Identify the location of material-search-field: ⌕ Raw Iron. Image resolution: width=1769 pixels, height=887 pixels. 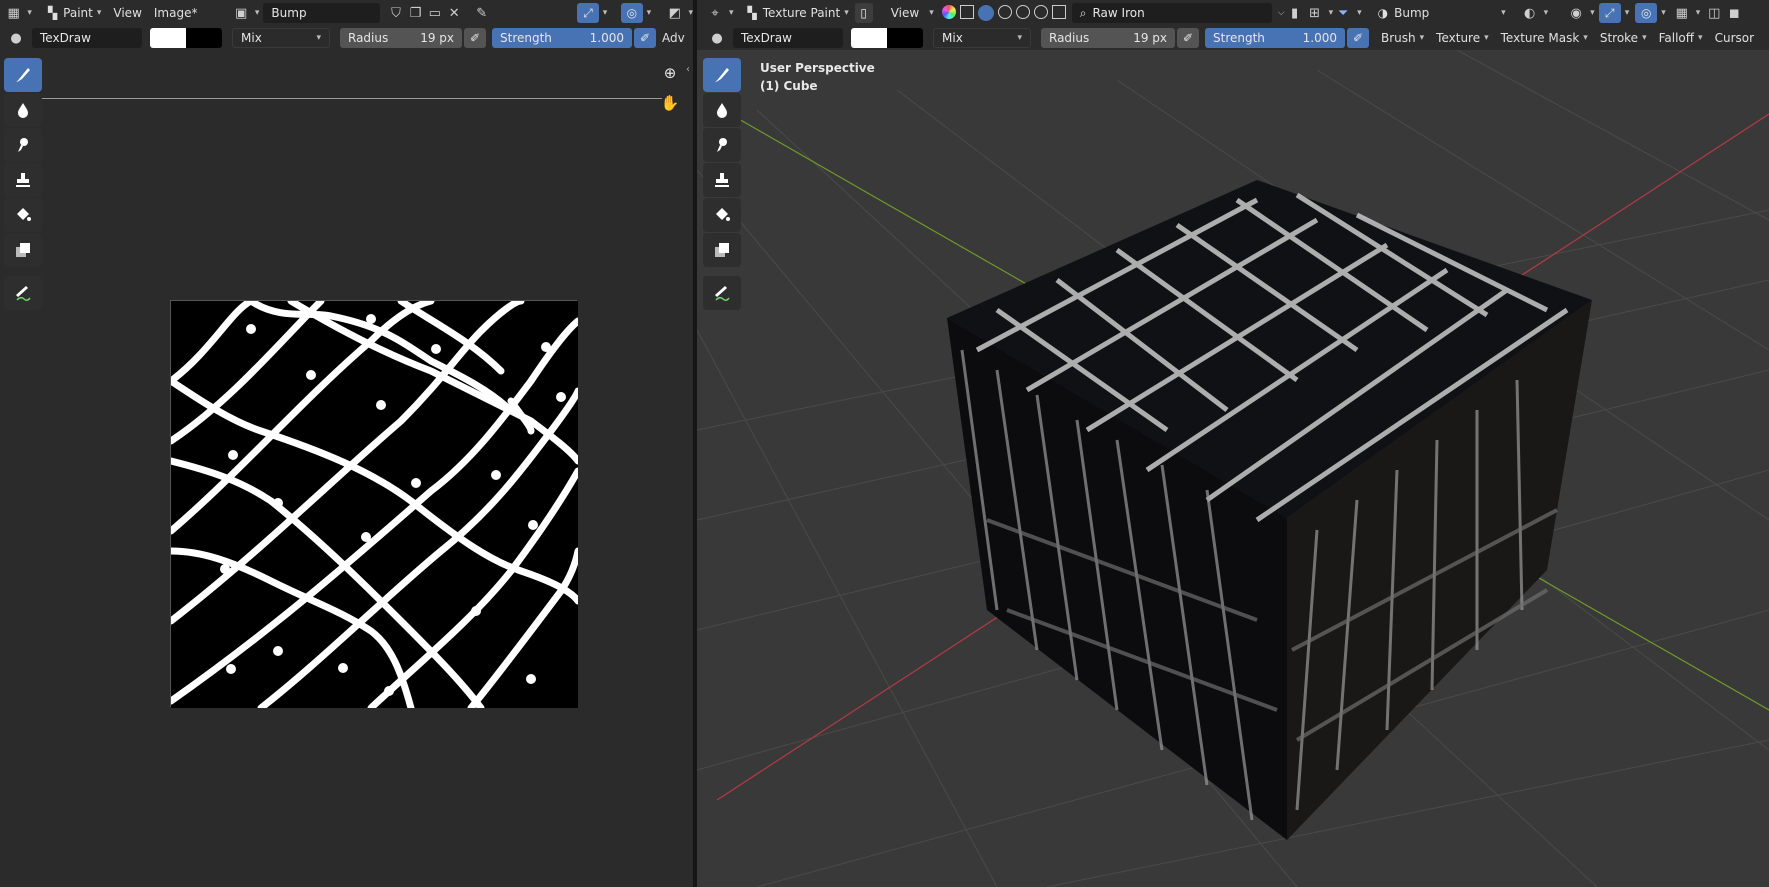
(1171, 13).